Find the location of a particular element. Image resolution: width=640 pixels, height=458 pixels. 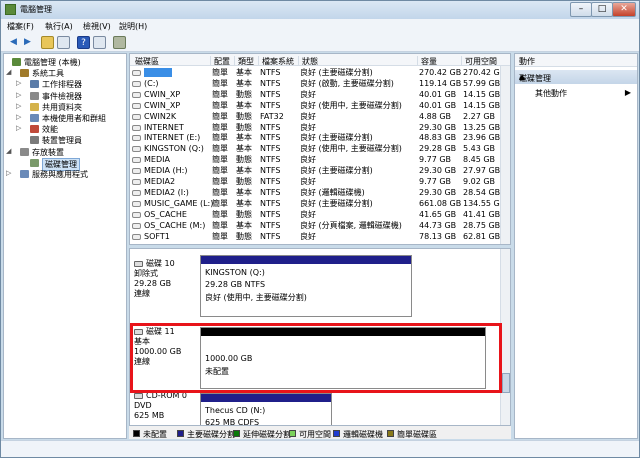

cell-cap: 41.65 GB is located at coordinates (438, 214).